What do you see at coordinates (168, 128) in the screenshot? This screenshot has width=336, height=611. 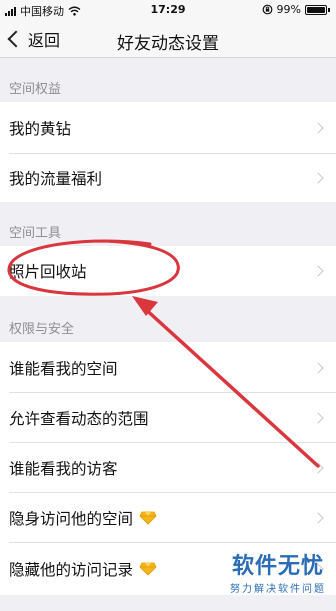 I see `row-my-yellow-diamond: 我的黄钻` at bounding box center [168, 128].